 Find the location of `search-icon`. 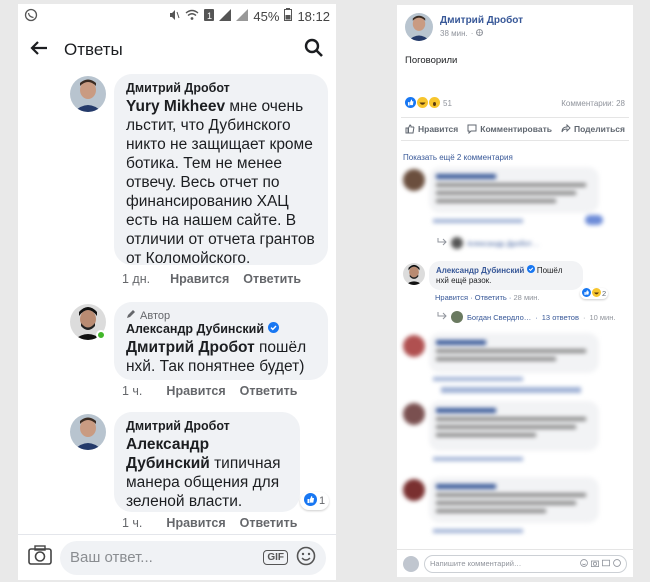

search-icon is located at coordinates (314, 50).